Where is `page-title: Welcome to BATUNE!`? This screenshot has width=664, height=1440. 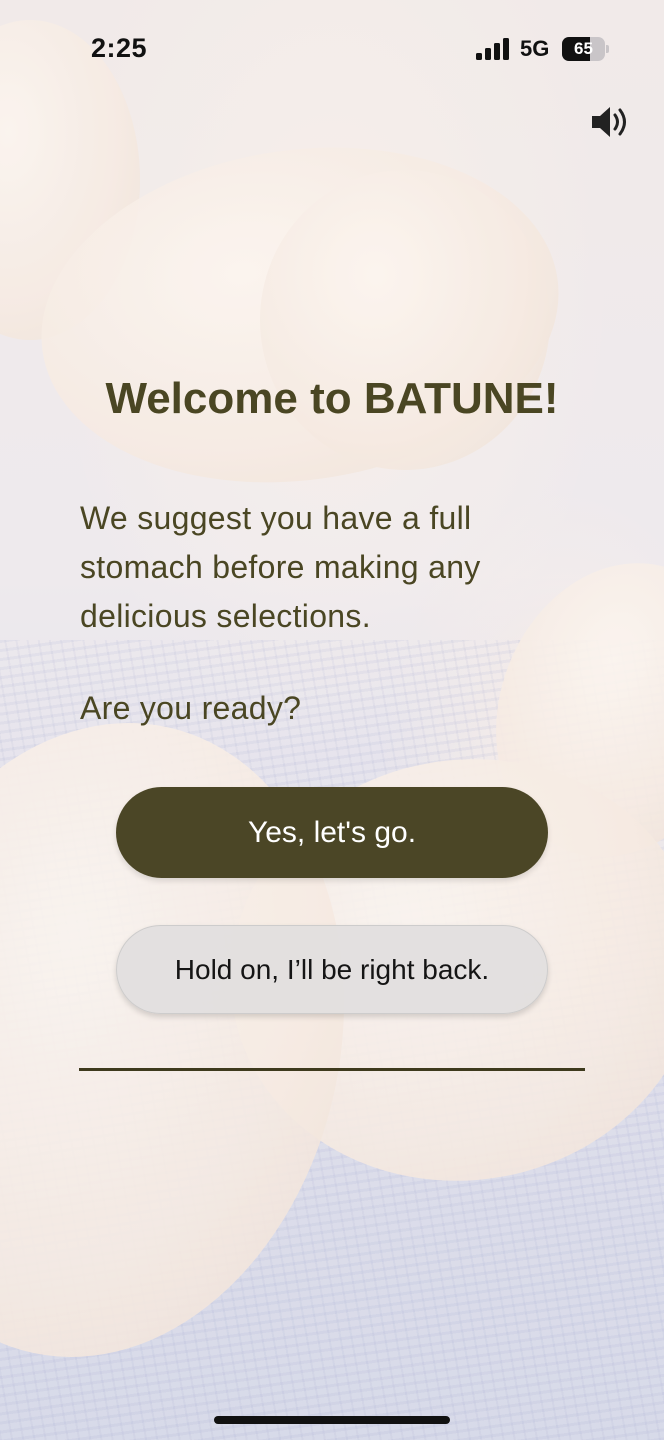 page-title: Welcome to BATUNE! is located at coordinates (332, 398).